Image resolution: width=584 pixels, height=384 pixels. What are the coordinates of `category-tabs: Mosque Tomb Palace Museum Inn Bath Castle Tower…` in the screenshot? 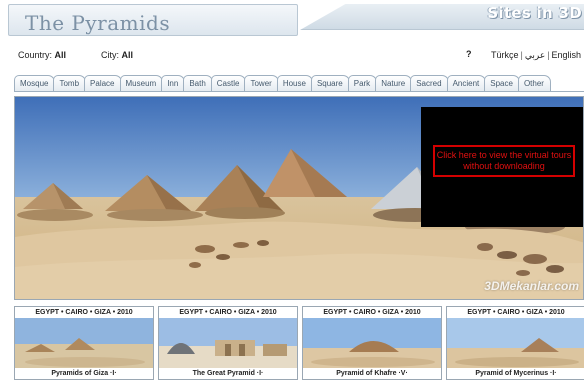 It's located at (299, 83).